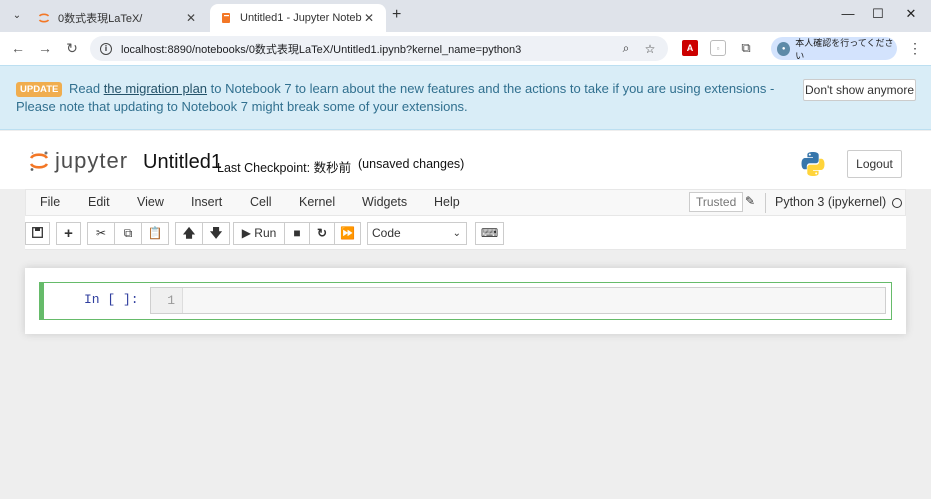 This screenshot has width=931, height=499. I want to click on command-palette-button: ⌨, so click(489, 233).